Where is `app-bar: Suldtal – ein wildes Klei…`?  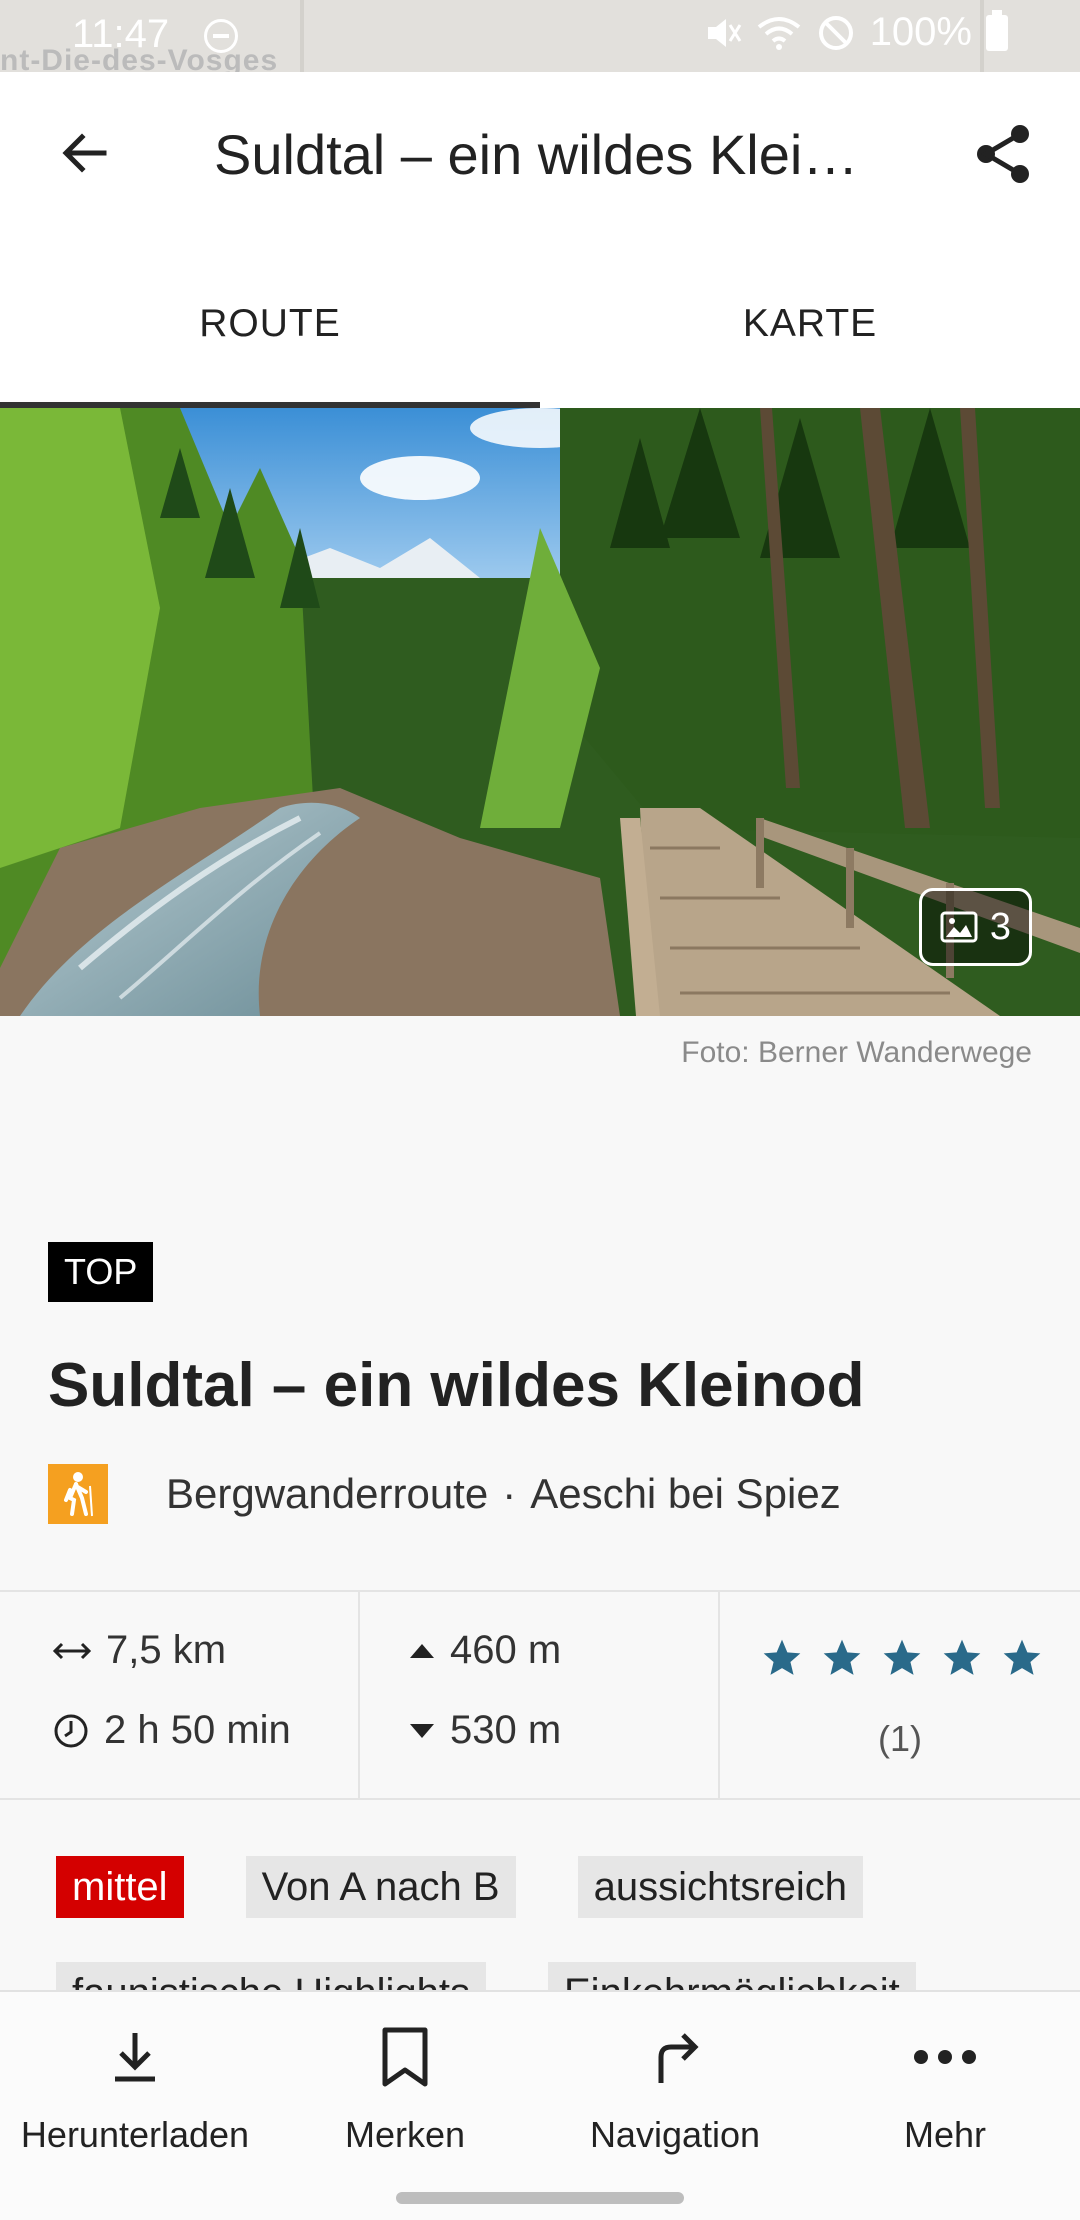
app-bar: Suldtal – ein wildes Klei… is located at coordinates (540, 157).